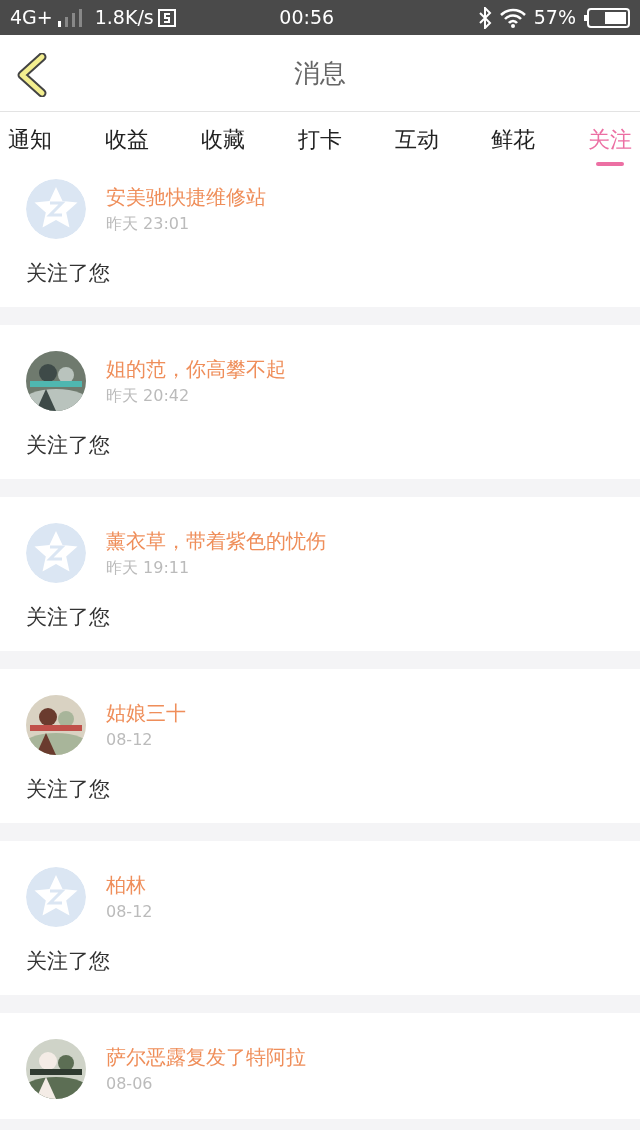 This screenshot has height=1131, width=640. I want to click on battery-percentage: 57%, so click(554, 18).